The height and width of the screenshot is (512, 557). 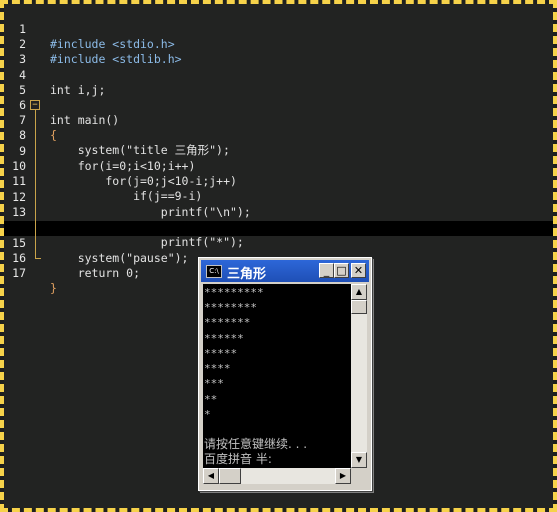 What do you see at coordinates (278, 181) in the screenshot?
I see `code-line: 11 if(j==9-i)` at bounding box center [278, 181].